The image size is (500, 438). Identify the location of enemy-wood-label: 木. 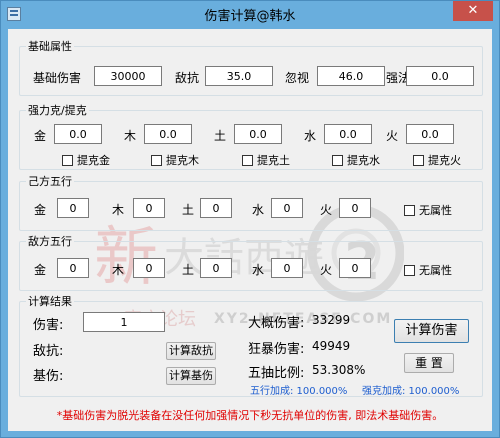
(118, 270).